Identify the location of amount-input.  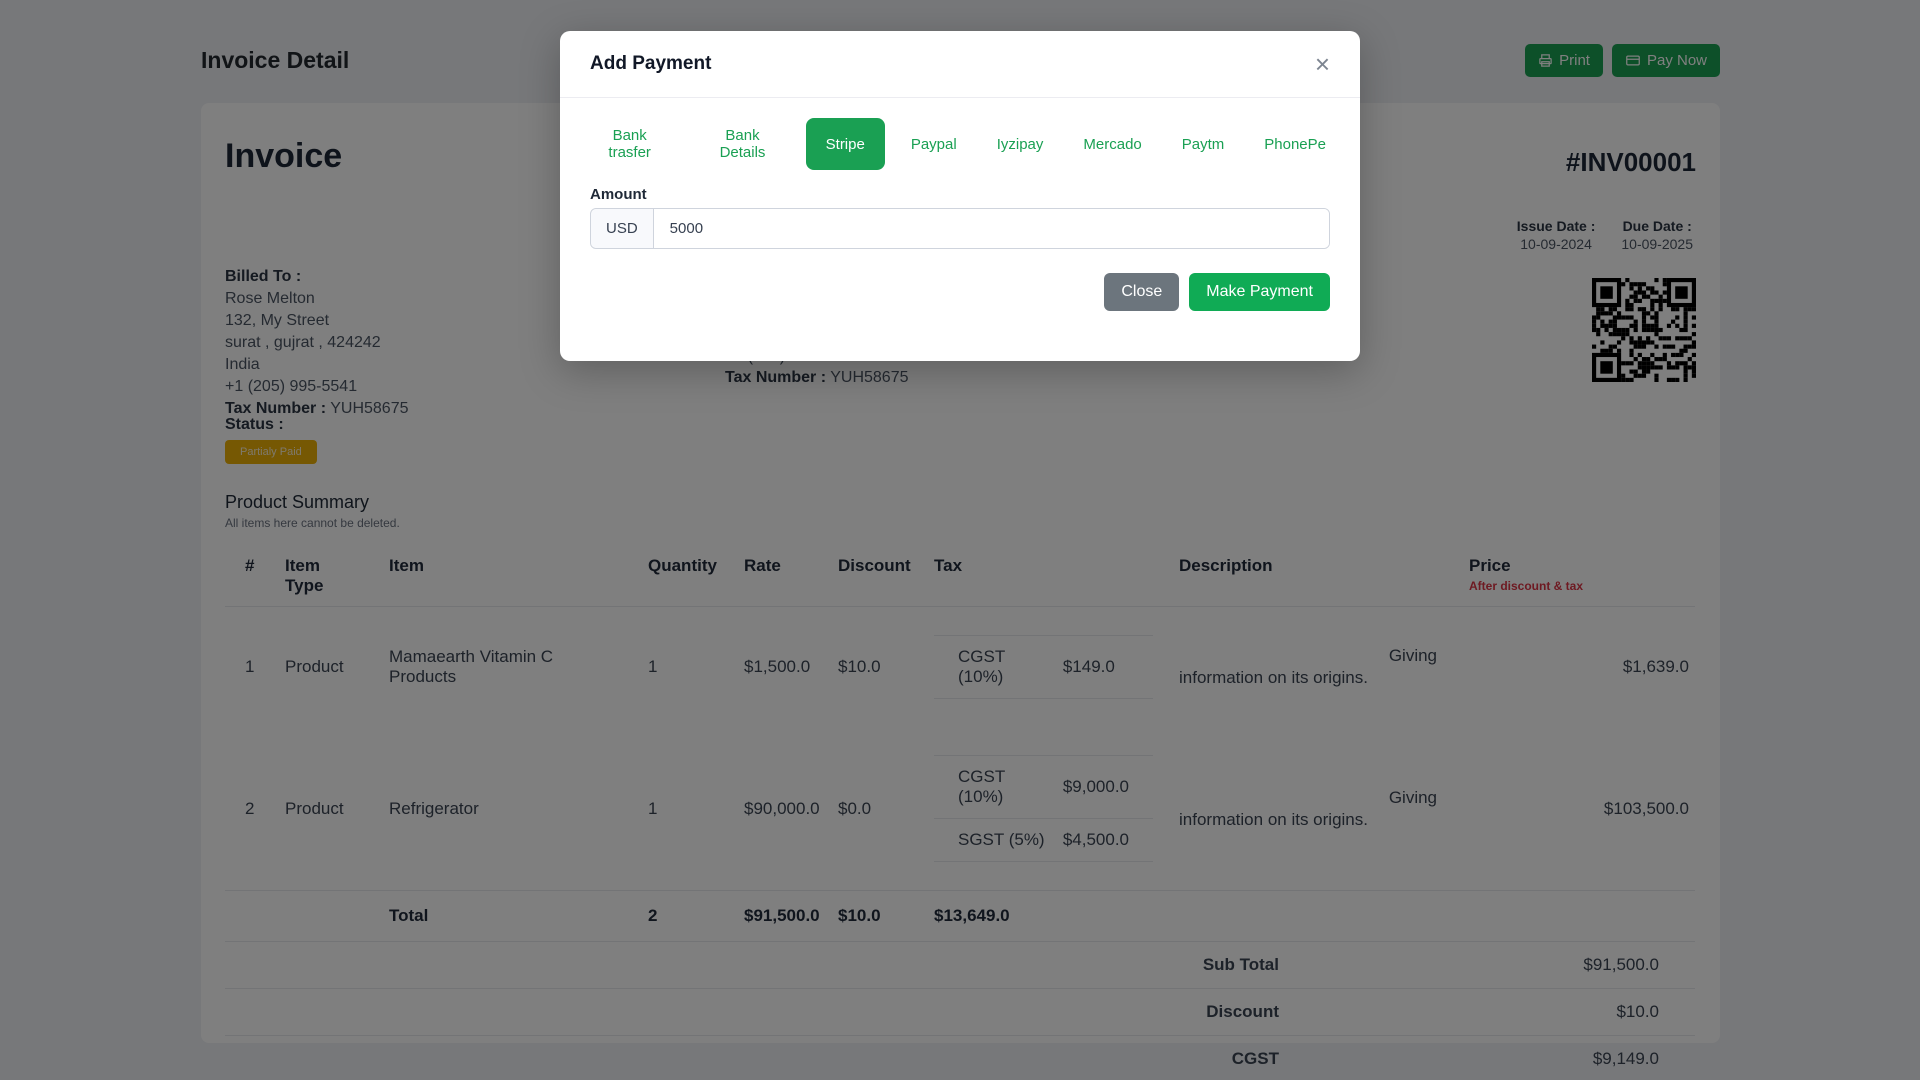
(991, 228).